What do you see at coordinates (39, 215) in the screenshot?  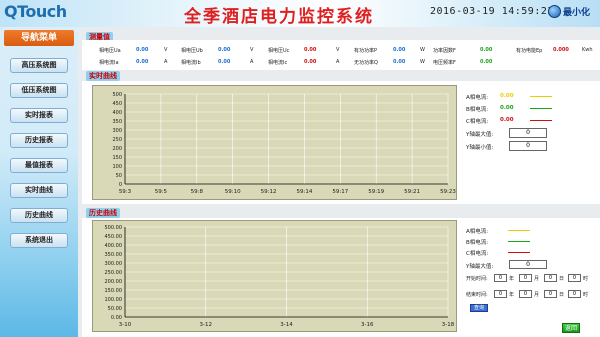 I see `sidebar-item-history-curve: 历史曲线` at bounding box center [39, 215].